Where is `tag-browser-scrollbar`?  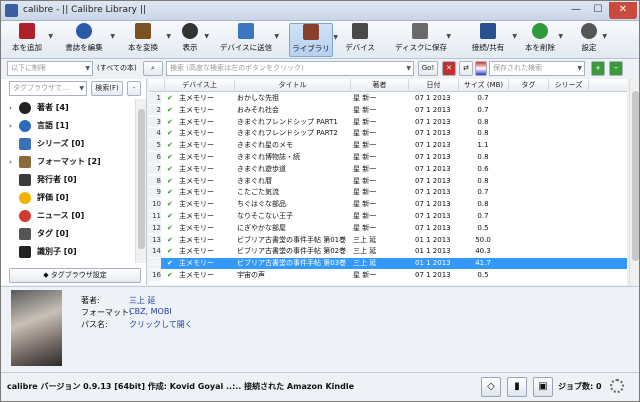 tag-browser-scrollbar is located at coordinates (140, 181).